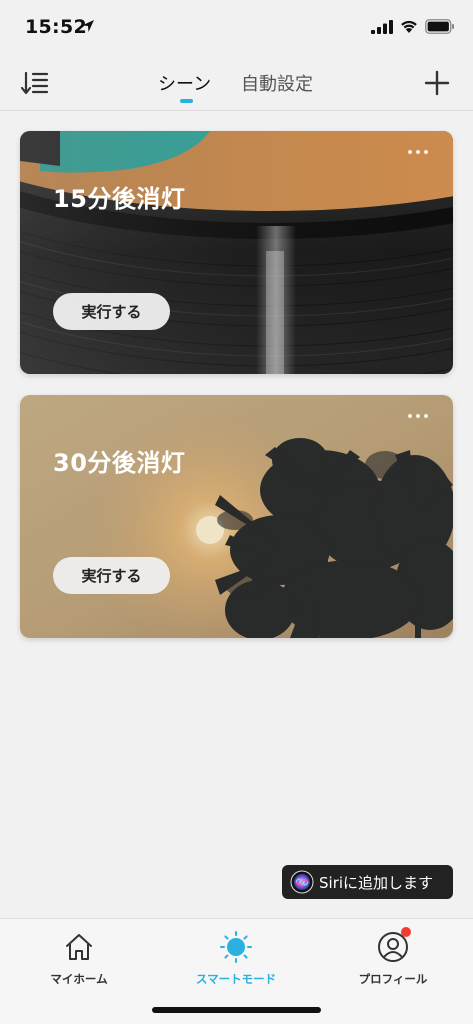 This screenshot has width=473, height=1024. What do you see at coordinates (184, 83) in the screenshot?
I see `tab-scenes: シーン` at bounding box center [184, 83].